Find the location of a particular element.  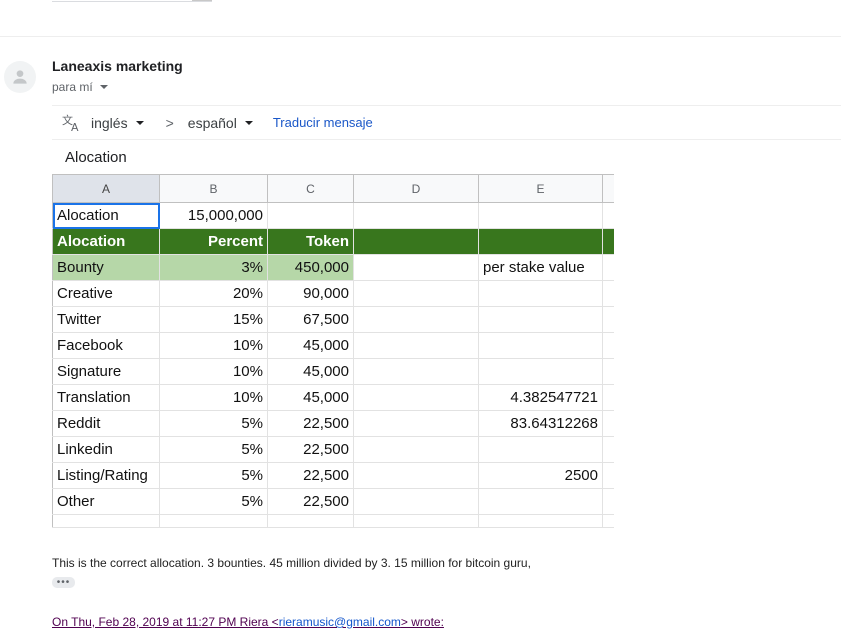

chevron-right-icon: > is located at coordinates (169, 122).